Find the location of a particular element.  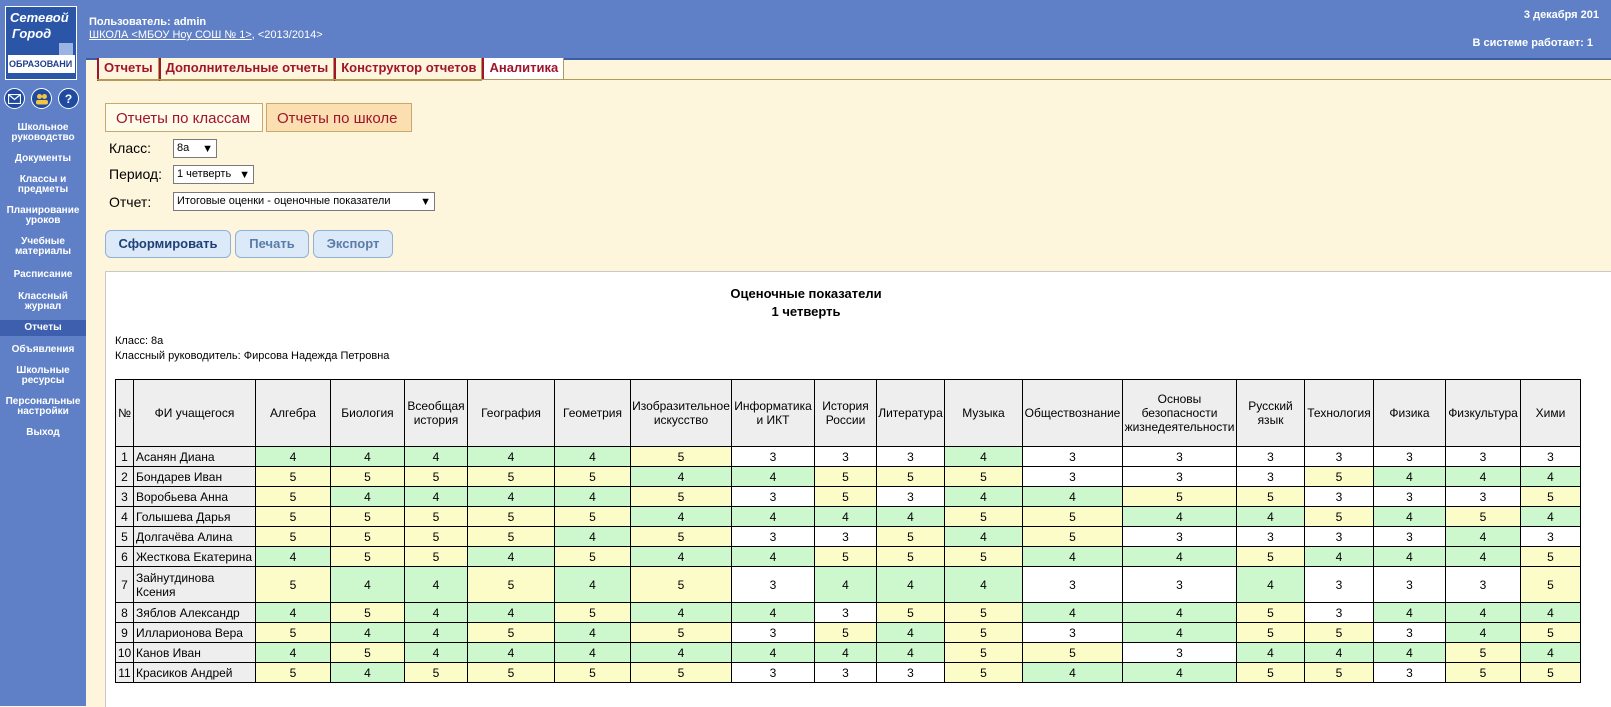

period-select: 1 четверть ▼ is located at coordinates (213, 174).